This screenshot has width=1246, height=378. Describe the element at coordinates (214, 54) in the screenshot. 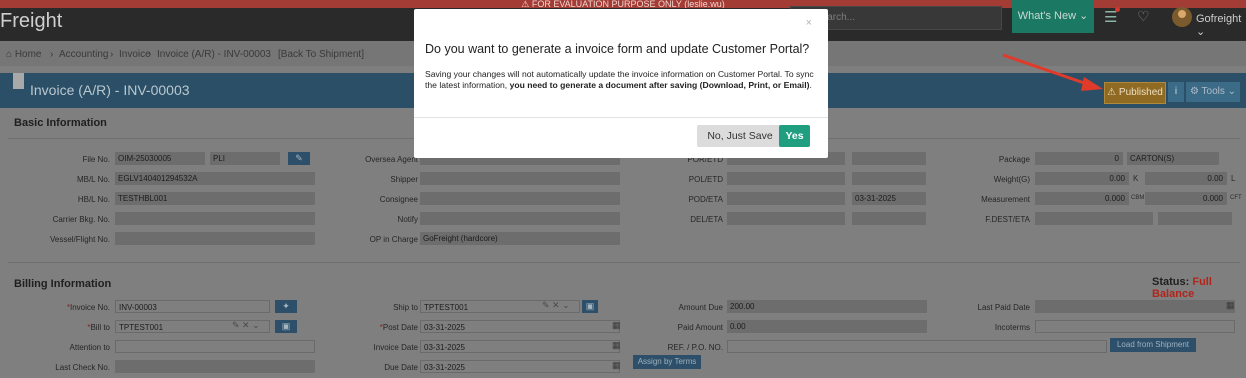

I see `breadcrumb-current: Invoice (A/R) - INV-00003` at that location.